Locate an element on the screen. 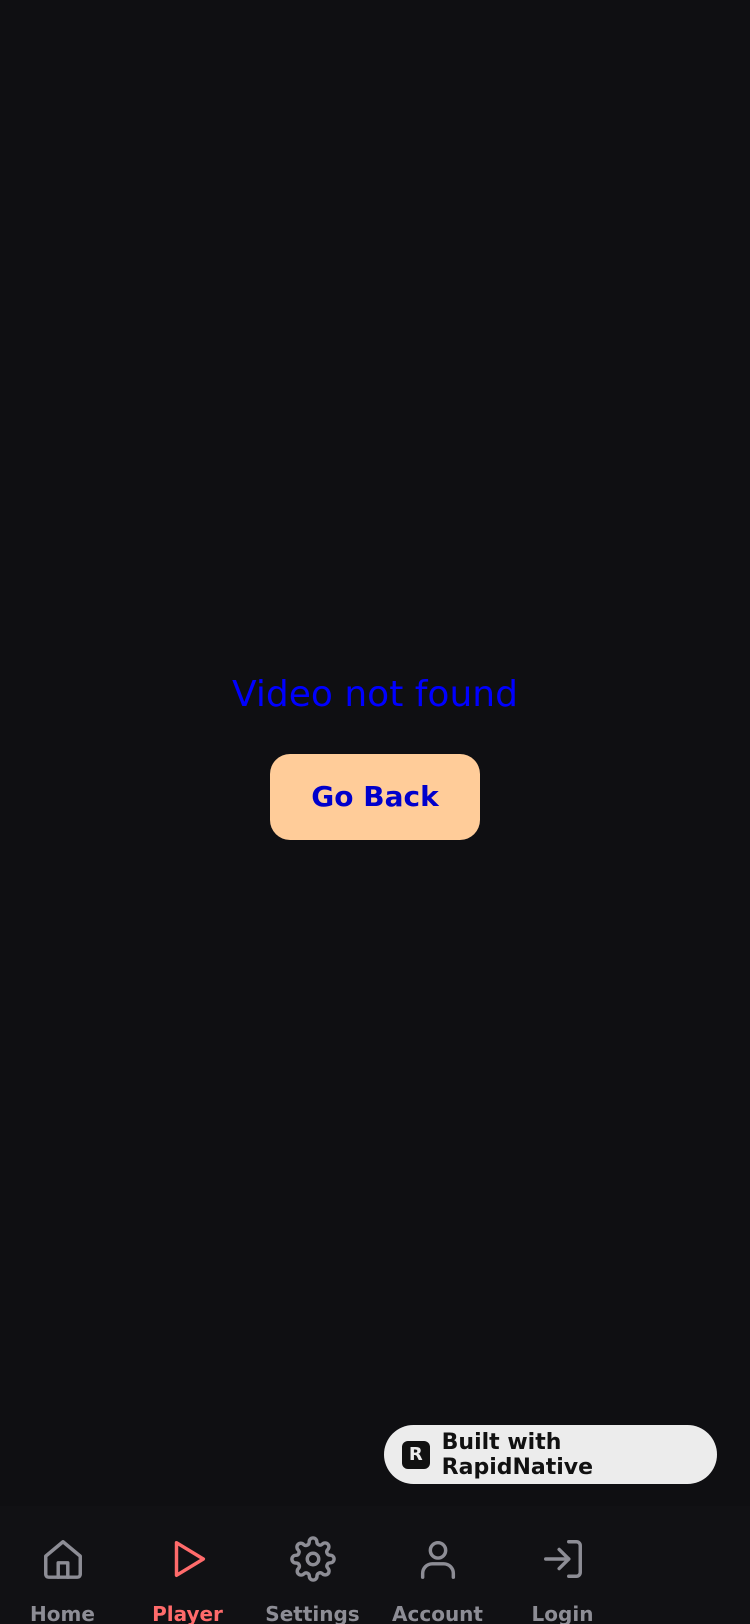 Image resolution: width=750 pixels, height=1624 pixels. tab-home-label: Home is located at coordinates (62, 1613).